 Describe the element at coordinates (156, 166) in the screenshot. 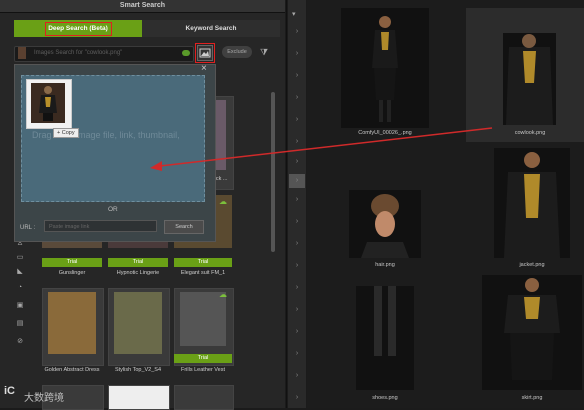

I see `arrowhead-icon` at that location.